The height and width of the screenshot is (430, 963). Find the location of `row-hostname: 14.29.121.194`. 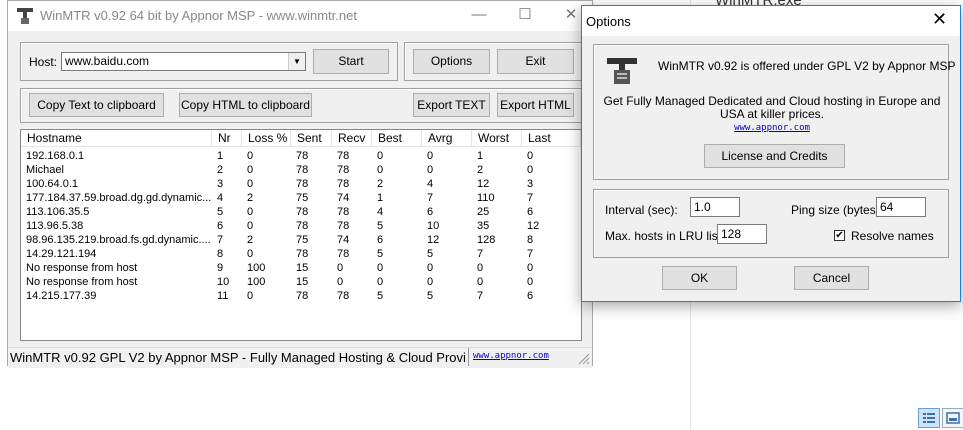

row-hostname: 14.29.121.194 is located at coordinates (61, 254).